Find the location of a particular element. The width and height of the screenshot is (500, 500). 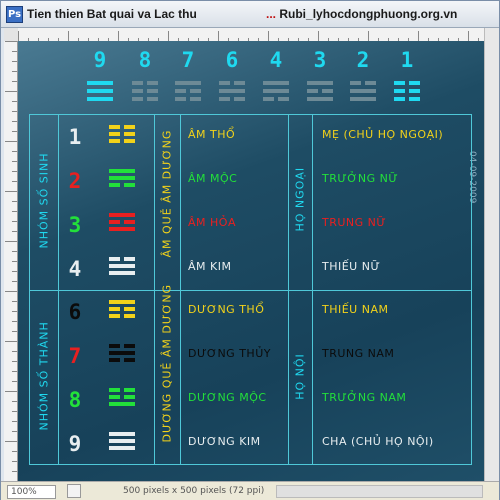

photoshop-app-icon: Ps is located at coordinates (14, 14).